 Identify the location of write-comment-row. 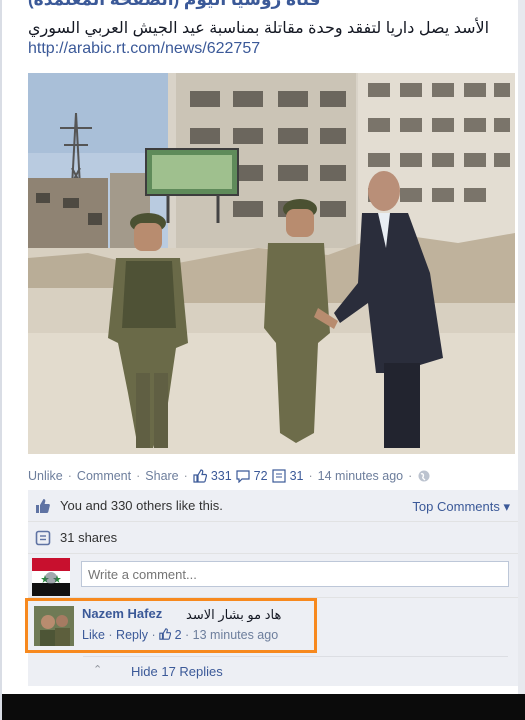
(273, 576).